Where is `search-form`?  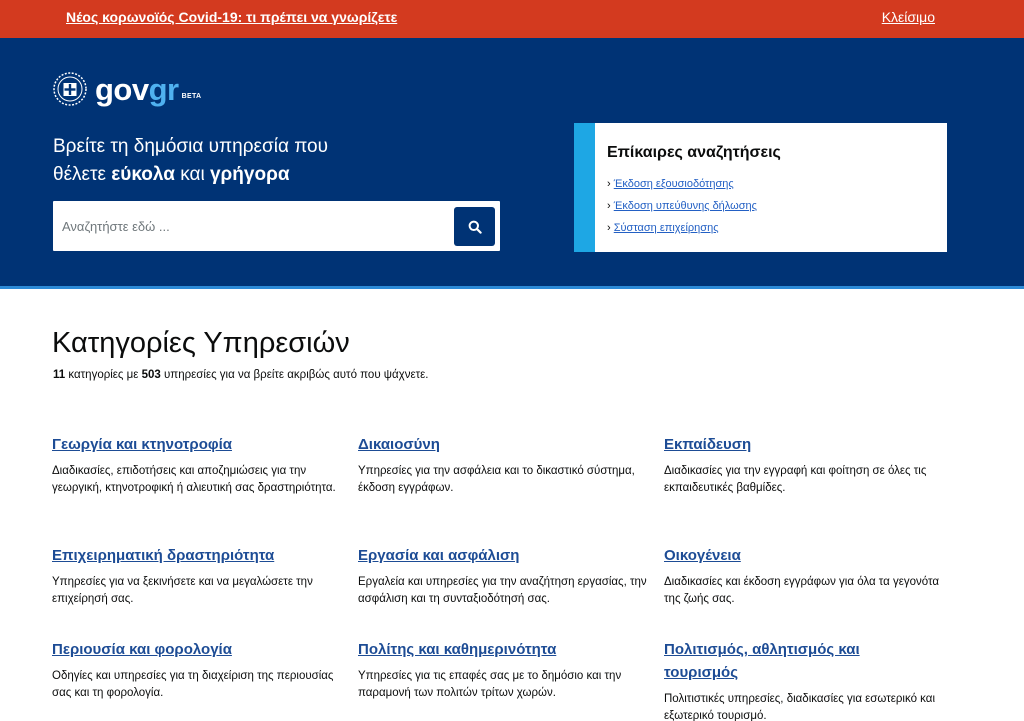
search-form is located at coordinates (276, 226).